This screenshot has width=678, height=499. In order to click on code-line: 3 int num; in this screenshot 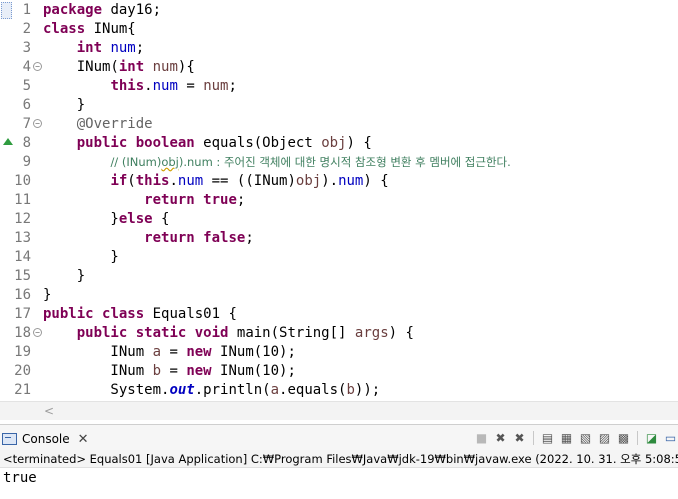, I will do `click(339, 48)`.